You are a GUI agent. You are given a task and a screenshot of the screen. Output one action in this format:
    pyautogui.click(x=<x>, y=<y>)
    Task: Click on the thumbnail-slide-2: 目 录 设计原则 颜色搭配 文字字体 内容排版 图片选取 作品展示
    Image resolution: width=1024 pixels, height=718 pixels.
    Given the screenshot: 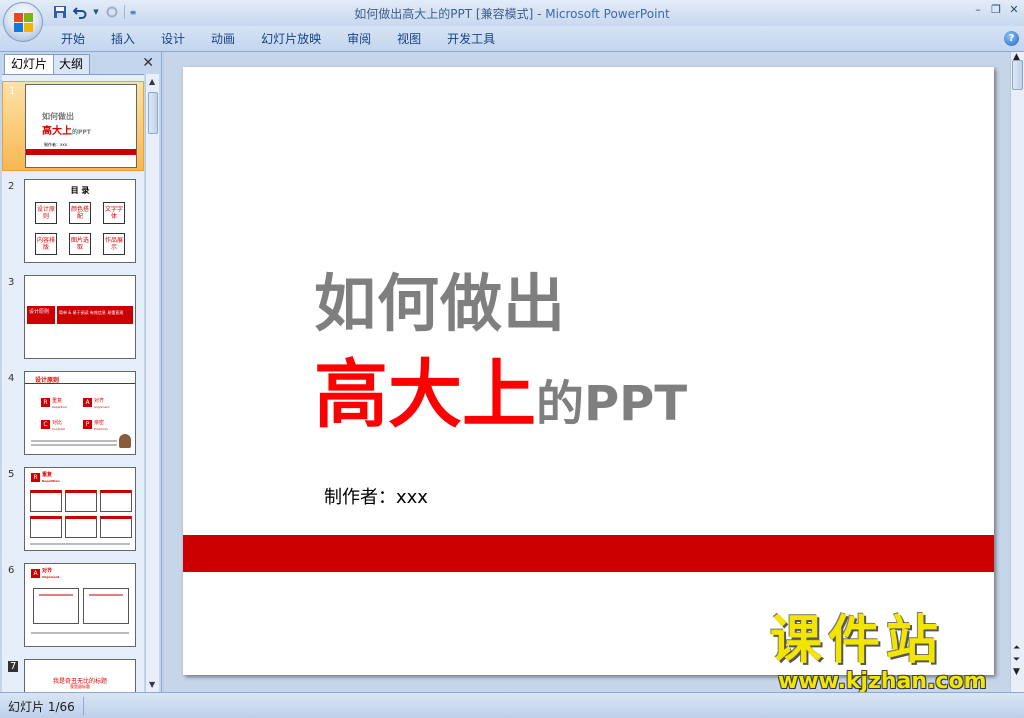 What is the action you would take?
    pyautogui.click(x=80, y=221)
    